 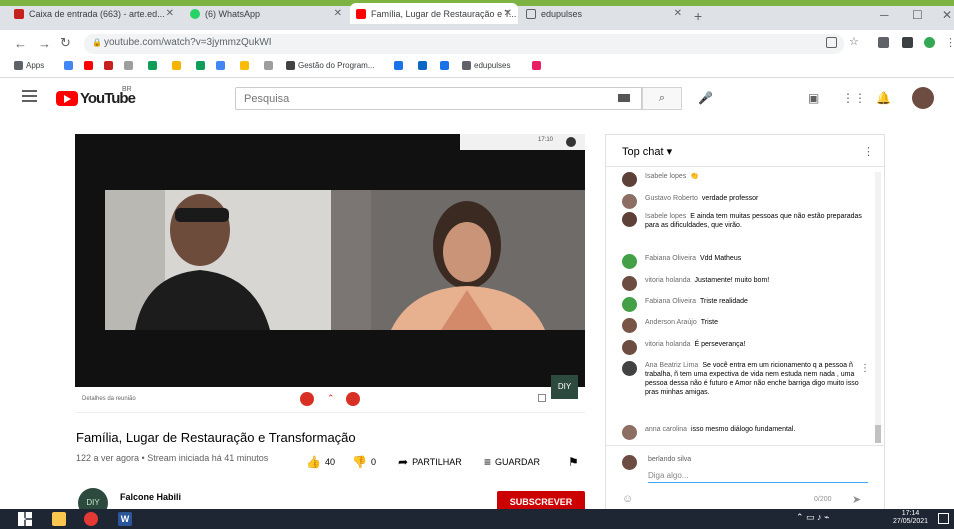 I want to click on expand-arrow-icon: ⌃, so click(x=331, y=398).